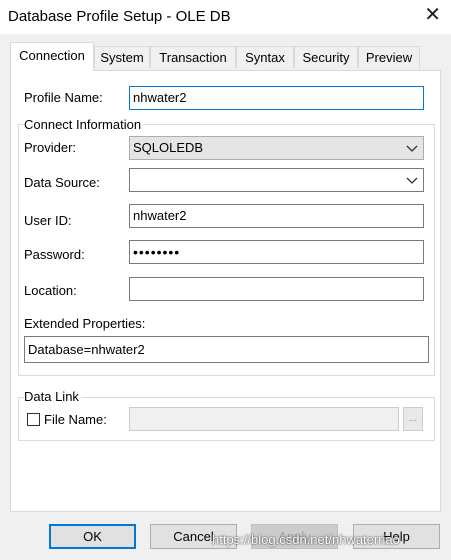  What do you see at coordinates (84, 124) in the screenshot?
I see `connect-information-label: Connect Information` at bounding box center [84, 124].